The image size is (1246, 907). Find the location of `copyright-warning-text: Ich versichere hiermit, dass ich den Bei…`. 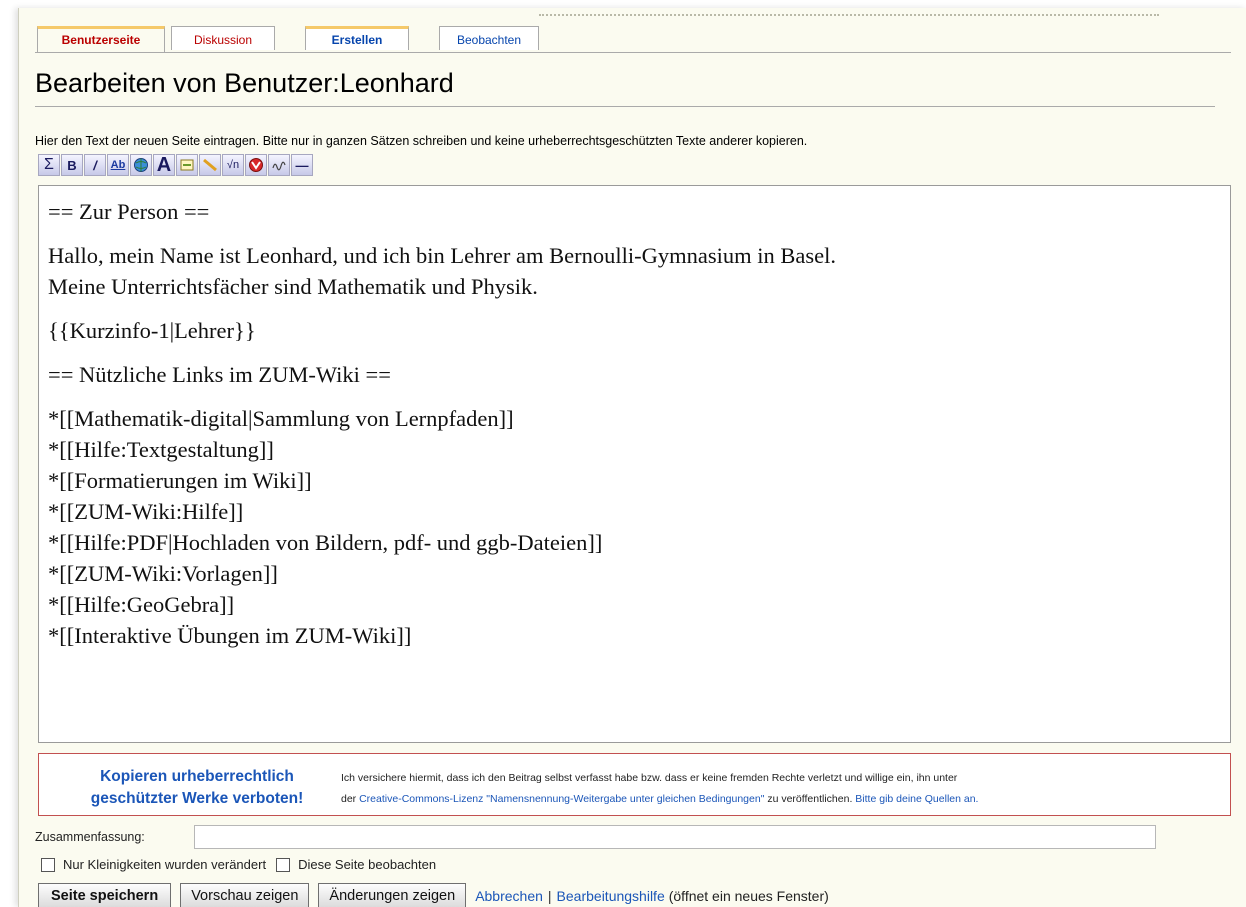

copyright-warning-text: Ich versichere hiermit, dass ich den Bei… is located at coordinates (781, 789).